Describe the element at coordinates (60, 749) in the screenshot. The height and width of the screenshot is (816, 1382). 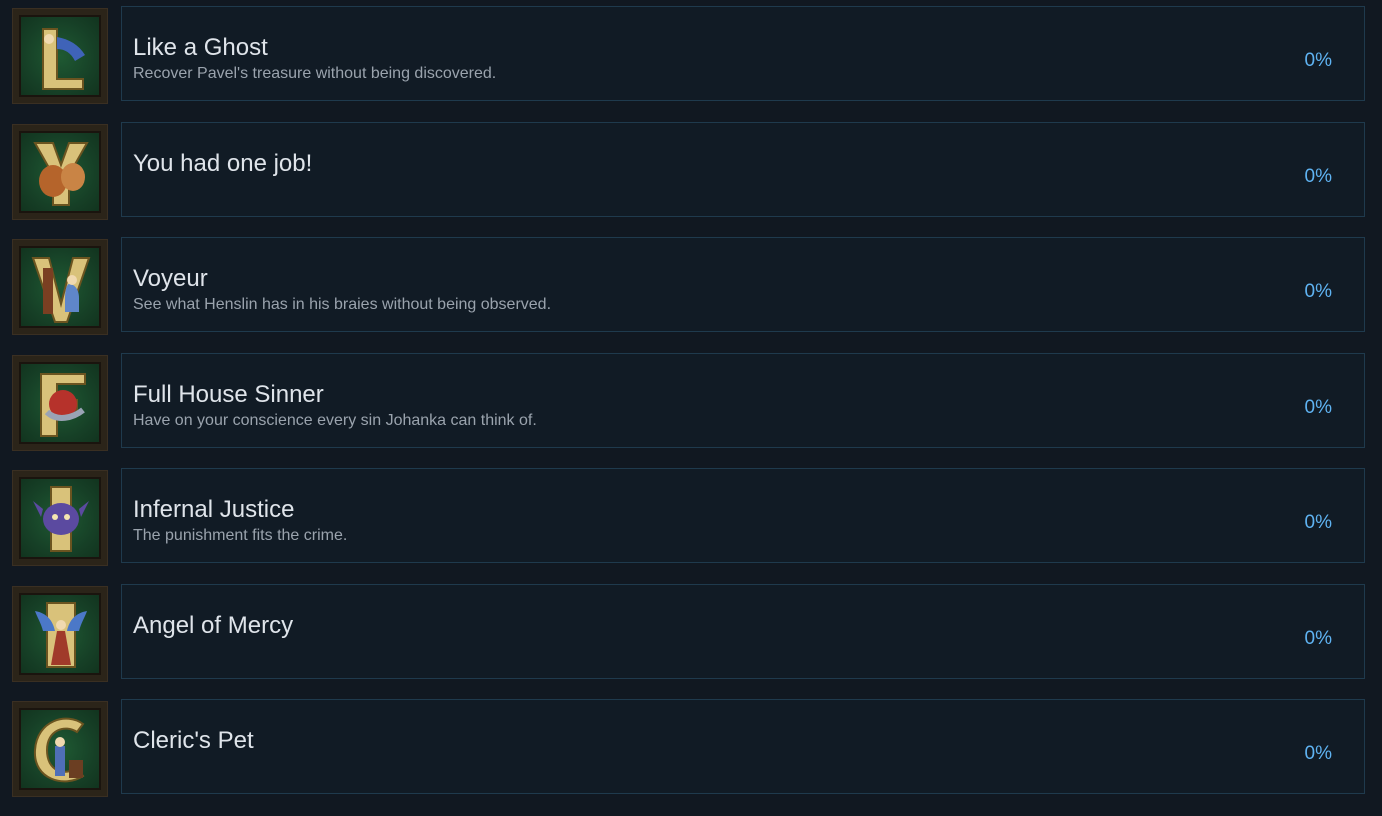
I see `letter-c-cleric-icon` at that location.